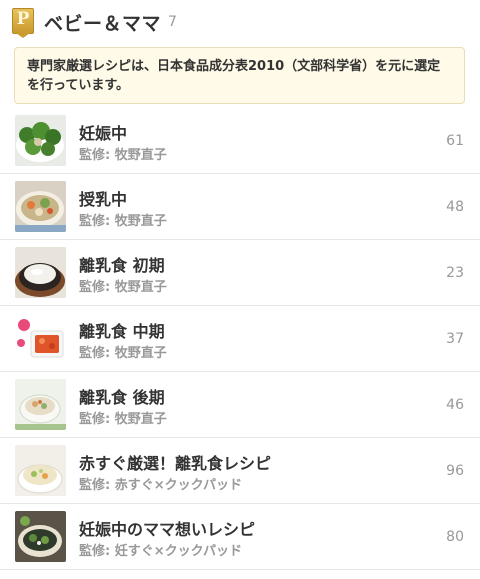 This screenshot has height=579, width=480. What do you see at coordinates (455, 339) in the screenshot?
I see `item-count: 37` at bounding box center [455, 339].